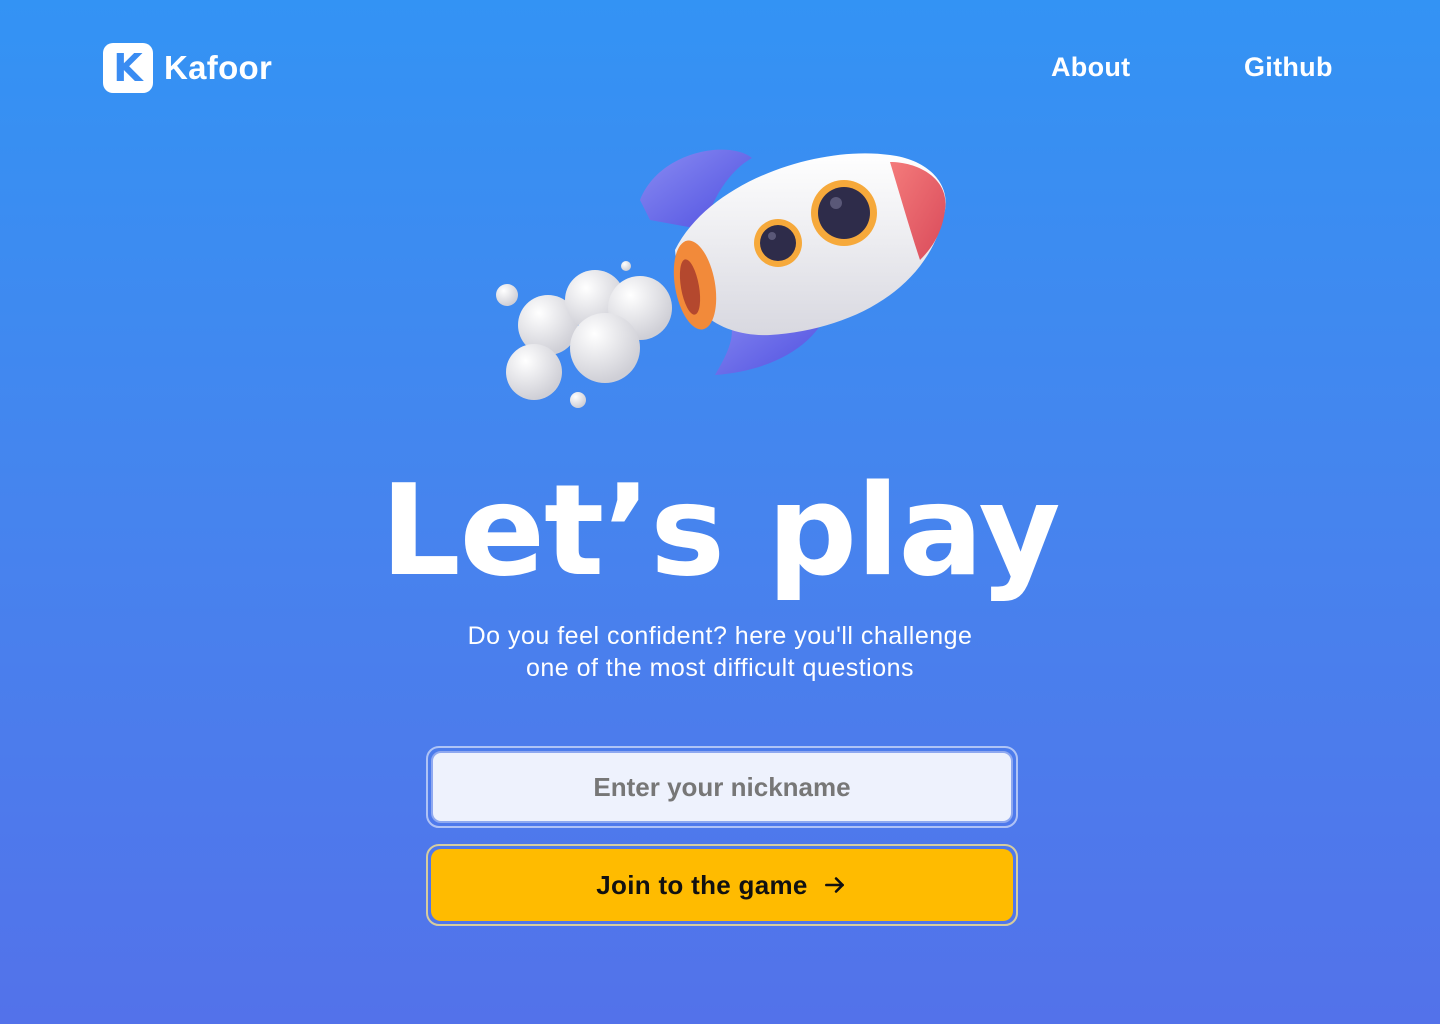 The image size is (1440, 1024). Describe the element at coordinates (720, 668) in the screenshot. I see `subtitle-line-2: one of the most difficult questions` at that location.